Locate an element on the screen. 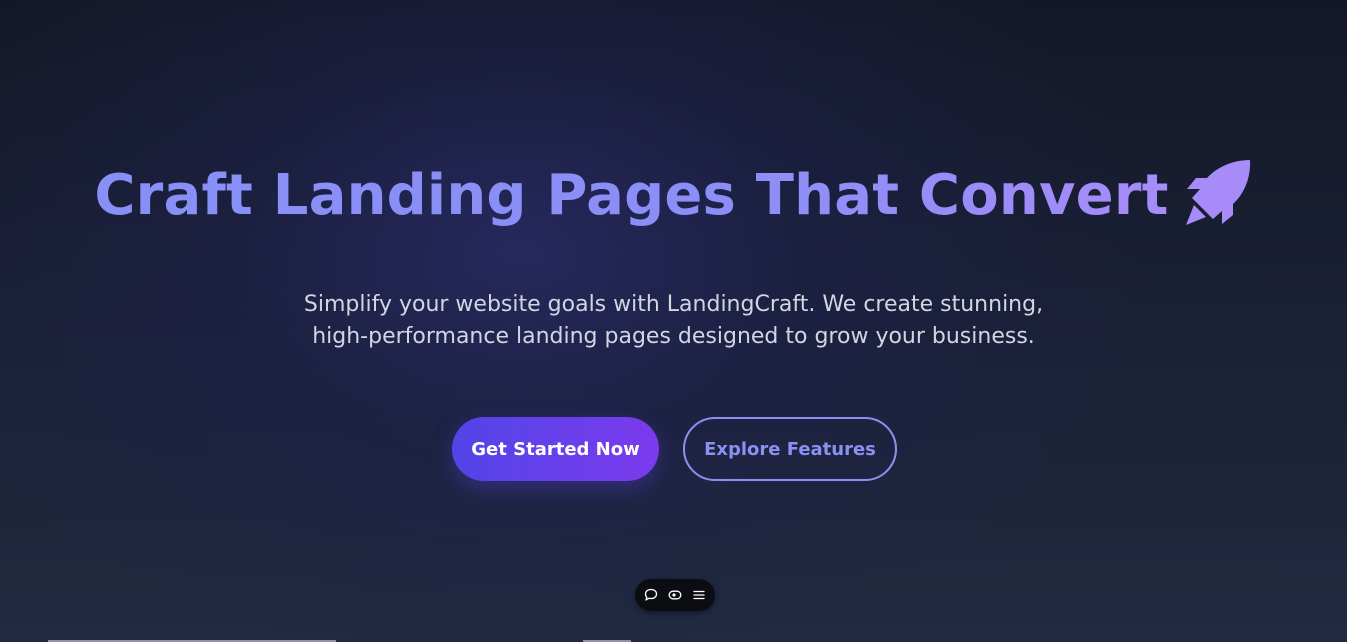 The height and width of the screenshot is (642, 1347). floating-toolbar is located at coordinates (675, 595).